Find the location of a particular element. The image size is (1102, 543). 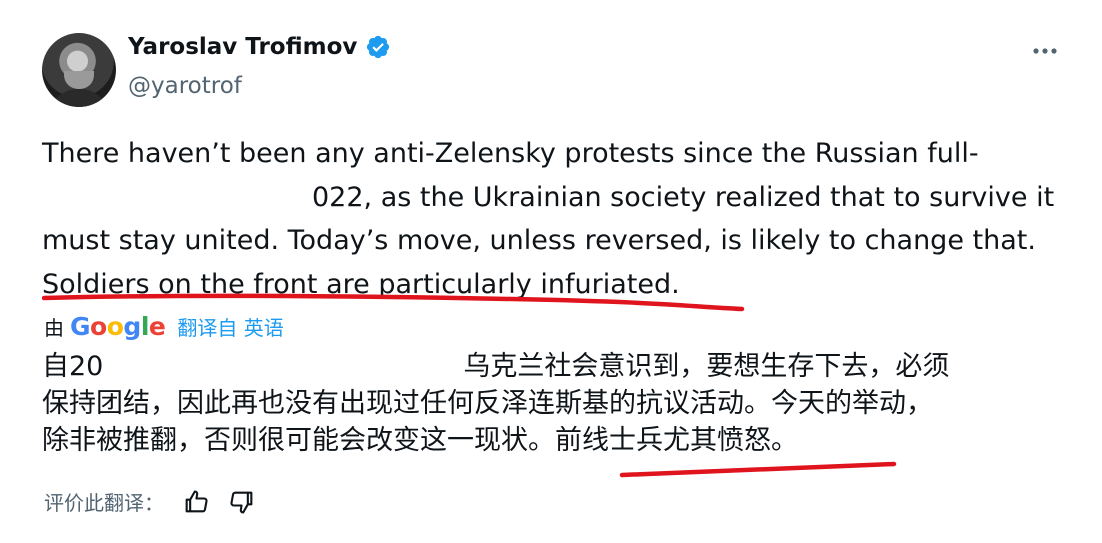

verified-badge-icon is located at coordinates (378, 47).